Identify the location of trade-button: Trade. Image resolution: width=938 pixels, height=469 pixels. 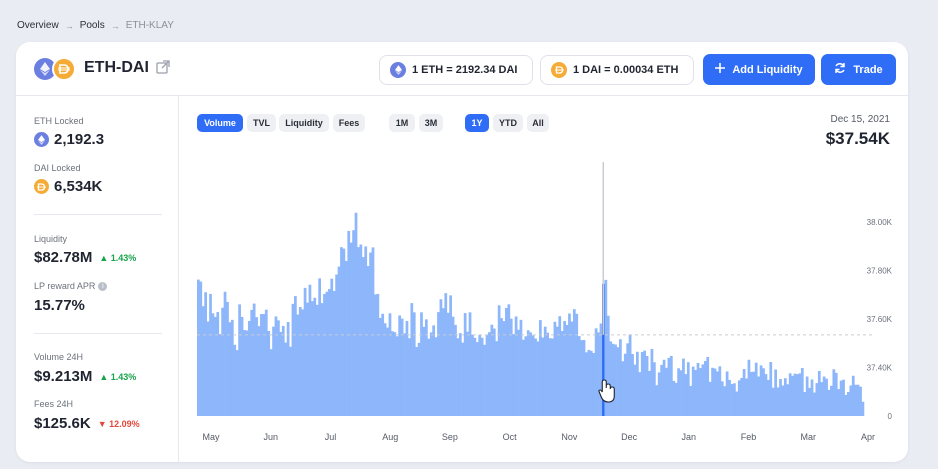
(858, 69).